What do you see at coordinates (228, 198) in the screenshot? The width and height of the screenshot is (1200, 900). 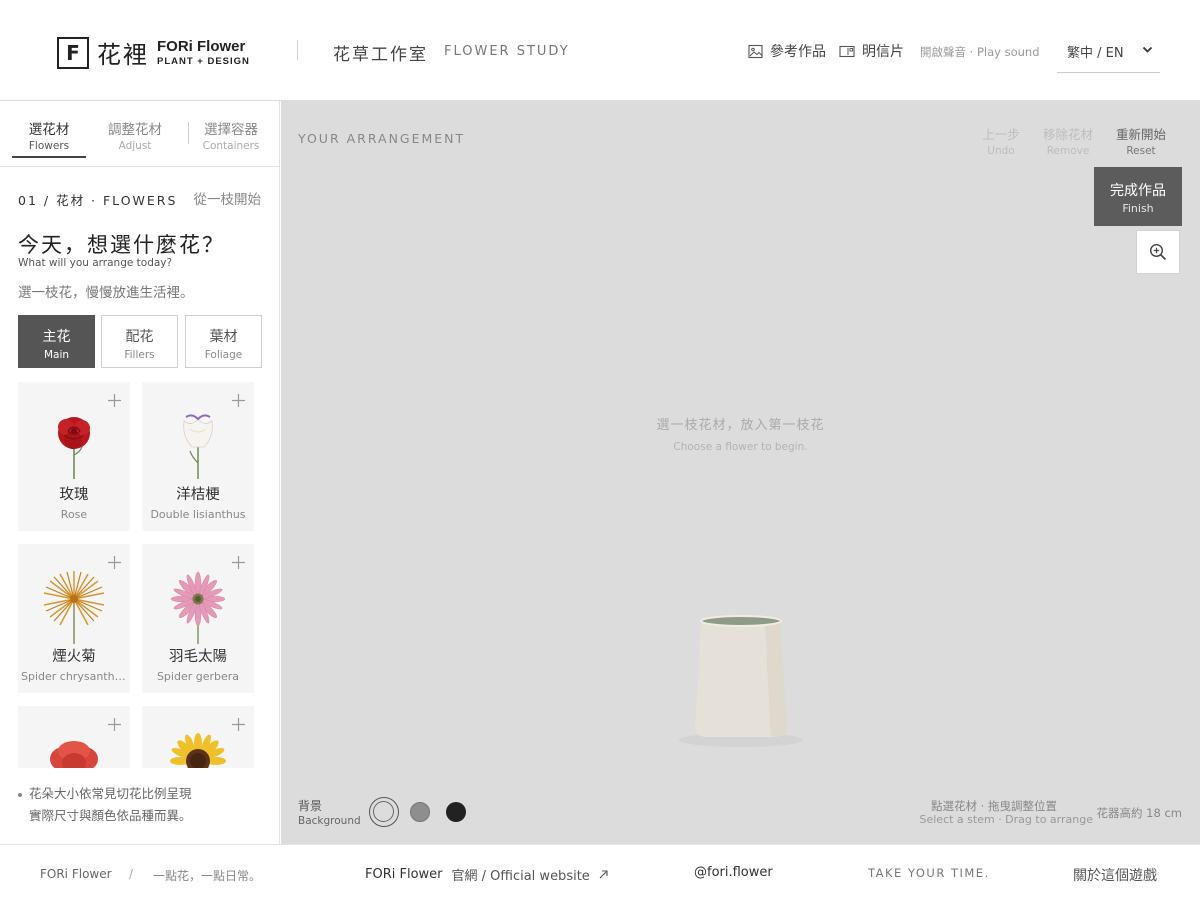 I see `start-with-one-link: 從一枝開始` at bounding box center [228, 198].